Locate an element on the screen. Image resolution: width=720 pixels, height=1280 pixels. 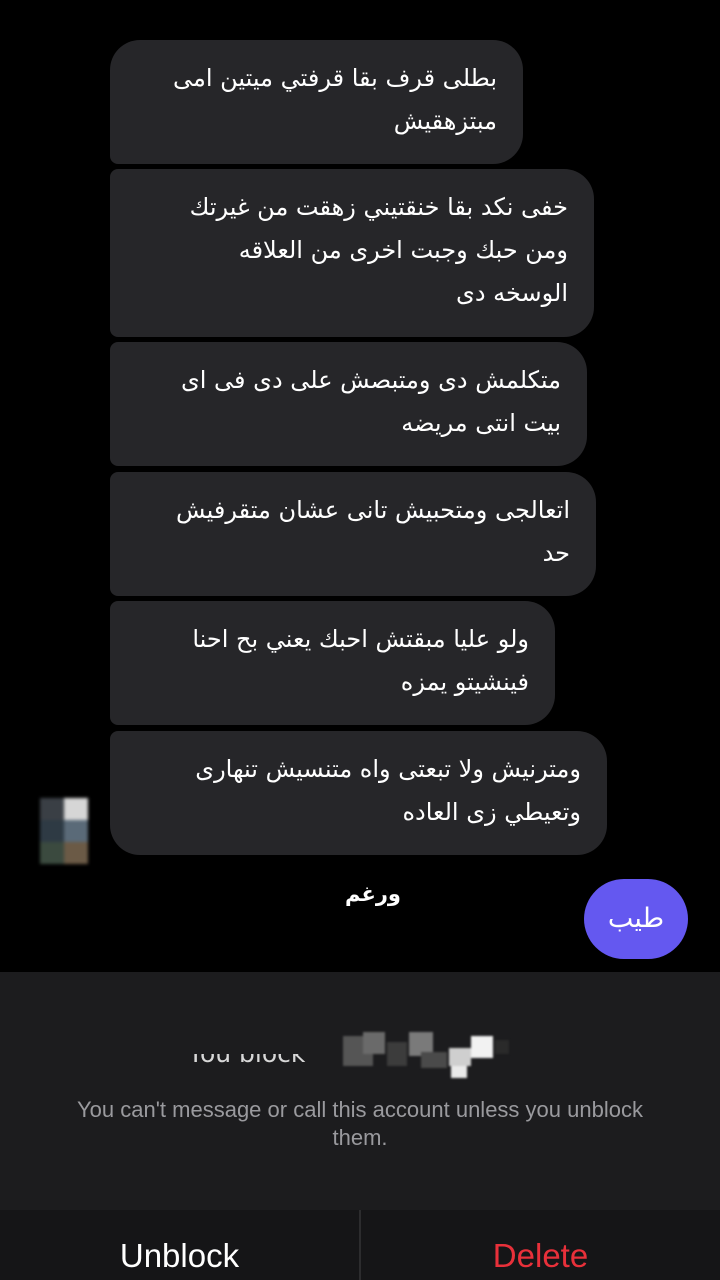
sent-message: طيب is located at coordinates (636, 919).